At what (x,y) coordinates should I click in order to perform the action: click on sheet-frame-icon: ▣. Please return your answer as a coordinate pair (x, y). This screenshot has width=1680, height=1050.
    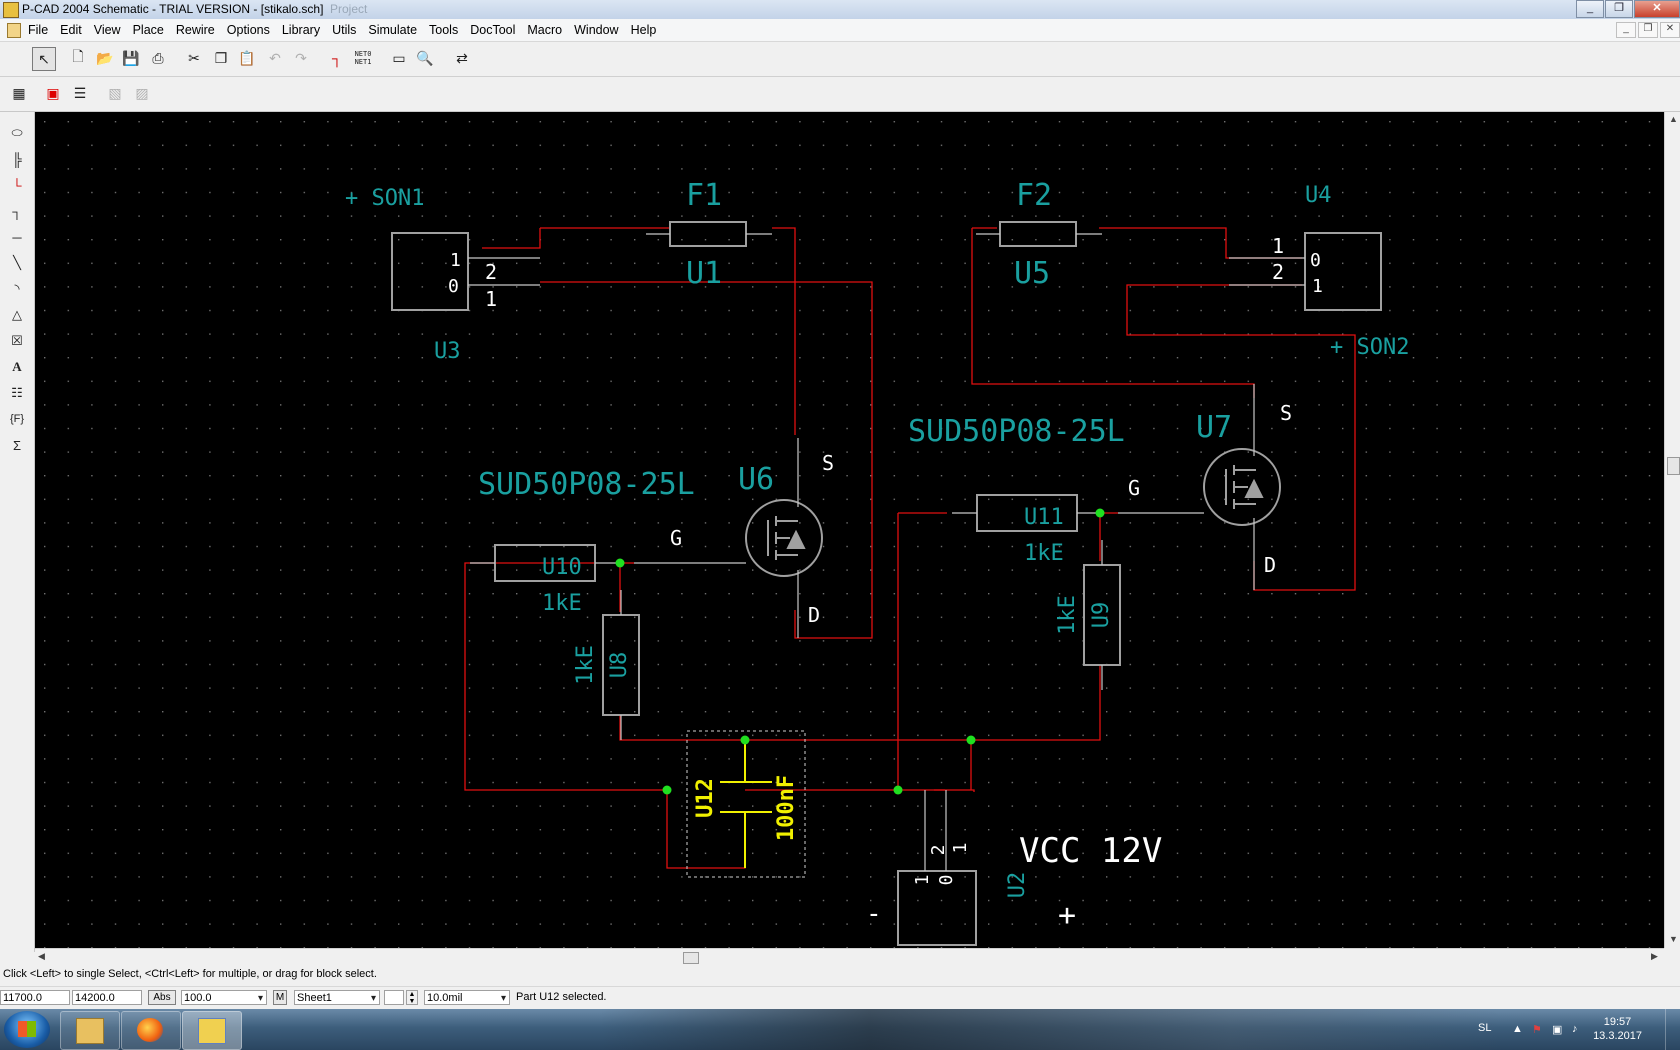
    Looking at the image, I should click on (53, 93).